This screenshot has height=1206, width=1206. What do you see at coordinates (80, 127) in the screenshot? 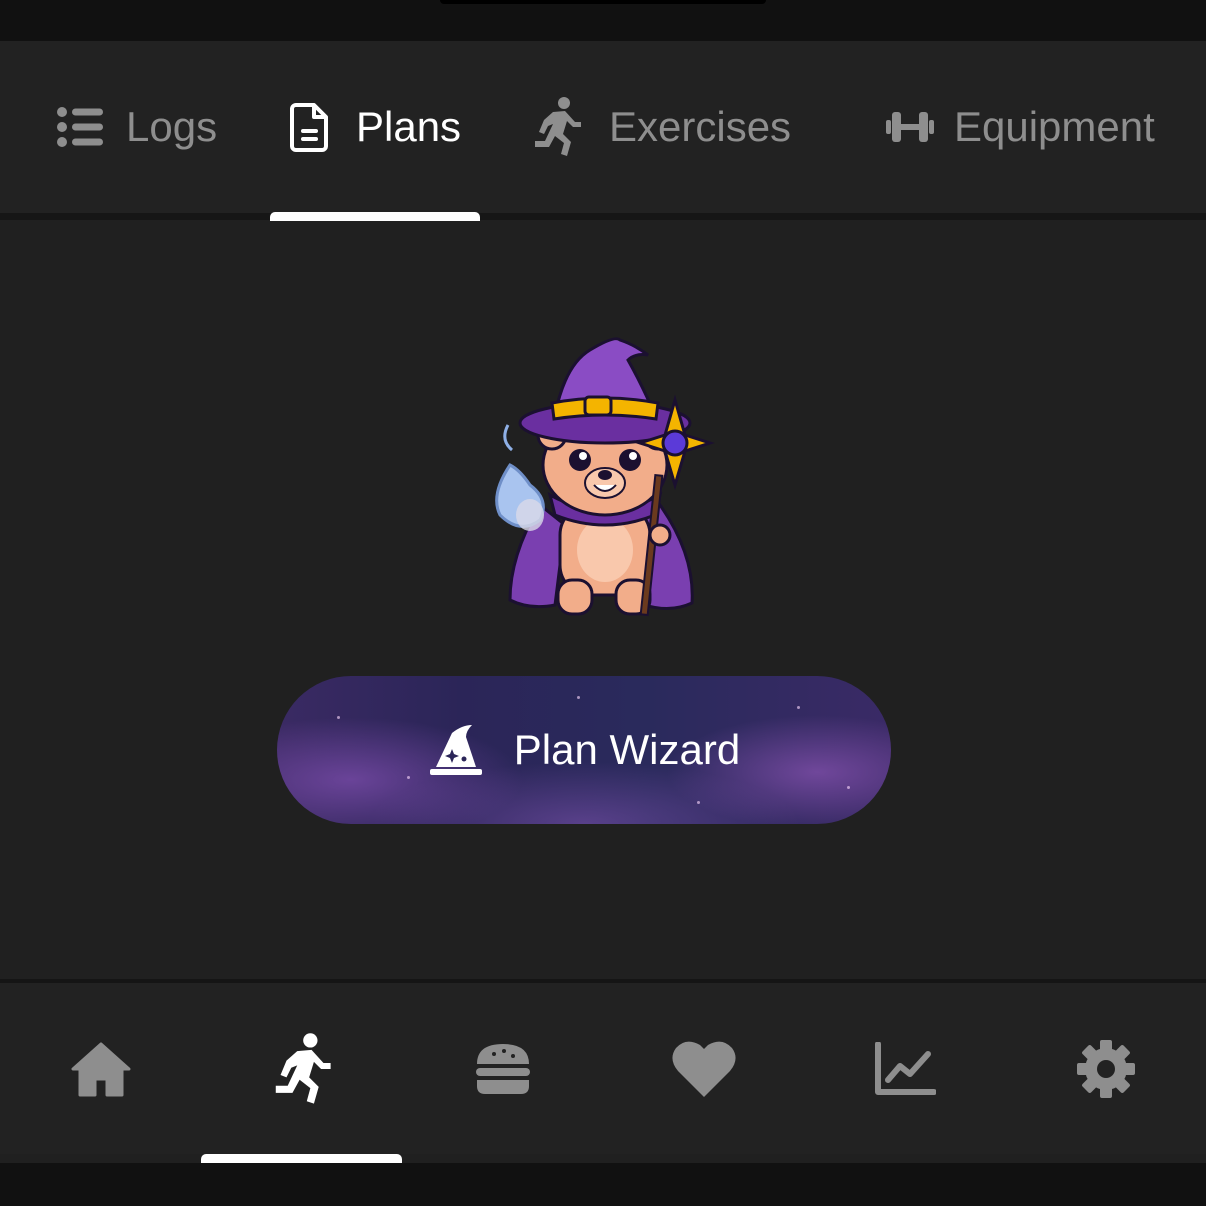
I see `list-icon` at bounding box center [80, 127].